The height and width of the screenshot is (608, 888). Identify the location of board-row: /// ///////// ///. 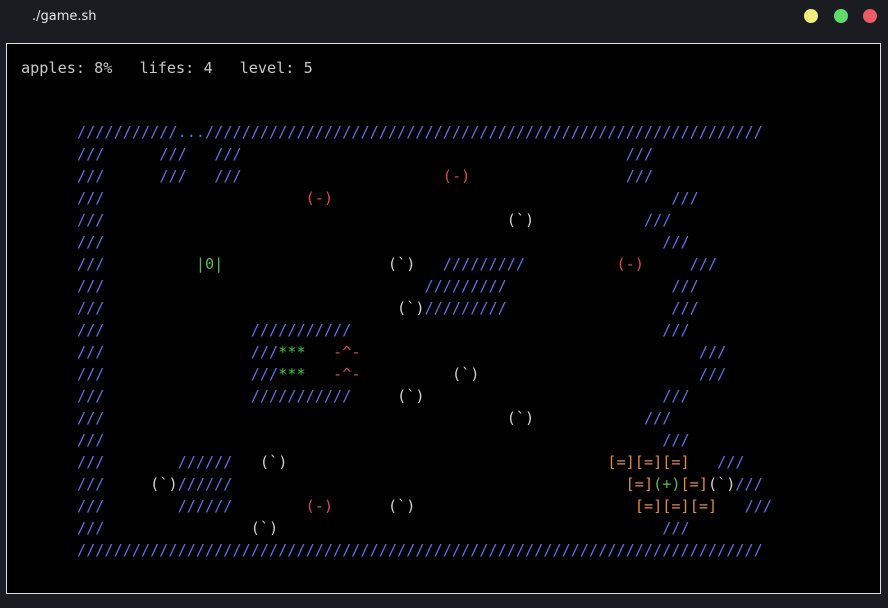
(424, 286).